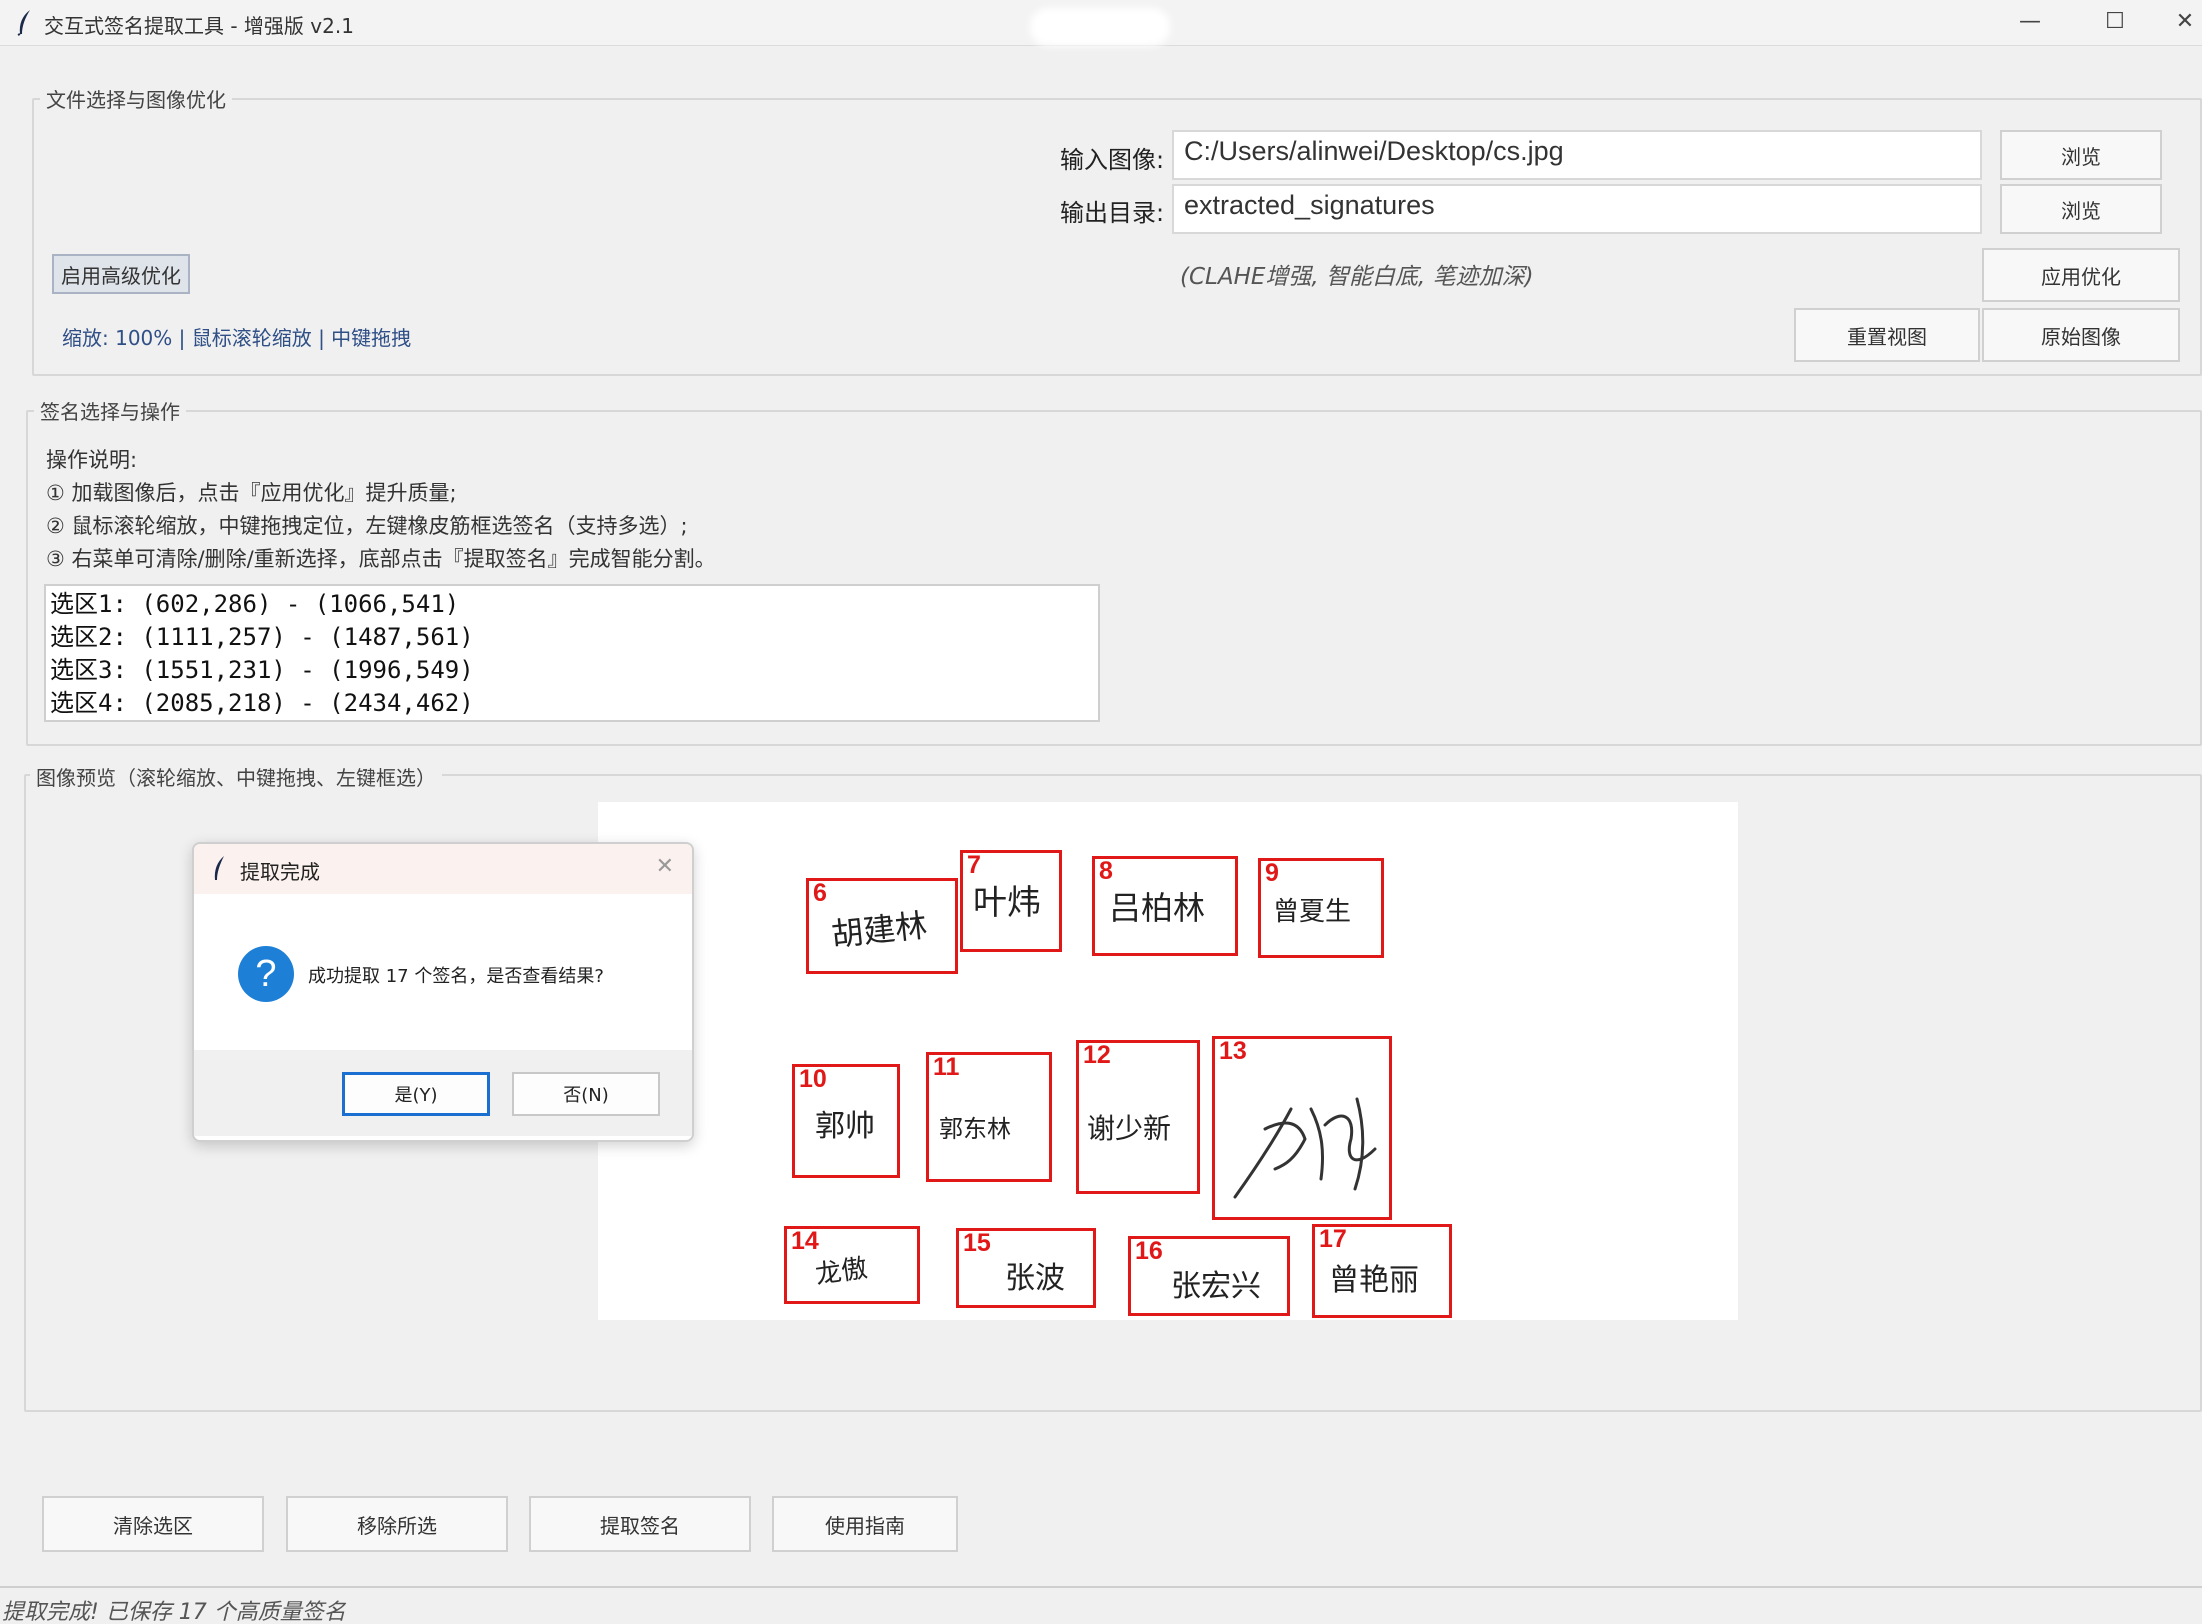  I want to click on user-guide-button: 使用指南, so click(865, 1524).